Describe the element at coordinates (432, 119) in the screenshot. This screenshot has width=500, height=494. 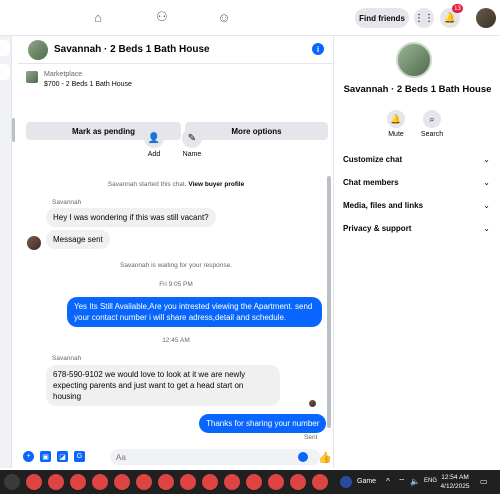
I see `search-icon: ⌕` at that location.